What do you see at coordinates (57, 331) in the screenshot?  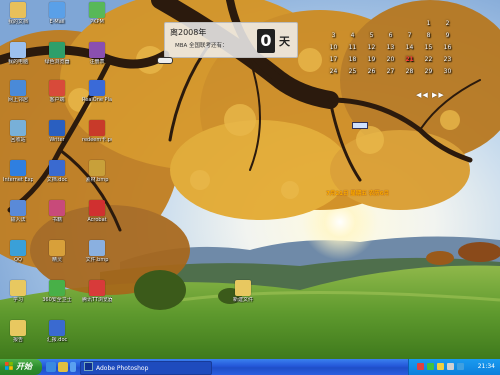 I see `icon-doc: 汇报.doc` at bounding box center [57, 331].